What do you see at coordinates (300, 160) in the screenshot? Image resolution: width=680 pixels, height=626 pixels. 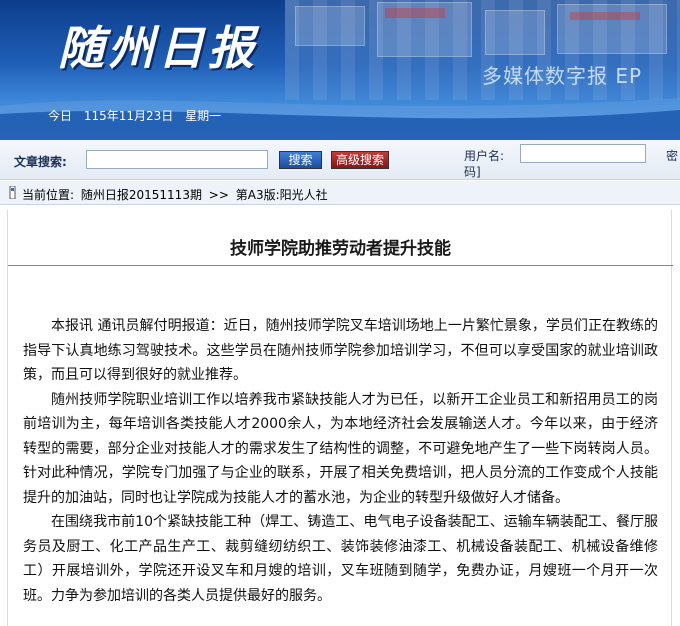 I see `search-button: 搜索` at bounding box center [300, 160].